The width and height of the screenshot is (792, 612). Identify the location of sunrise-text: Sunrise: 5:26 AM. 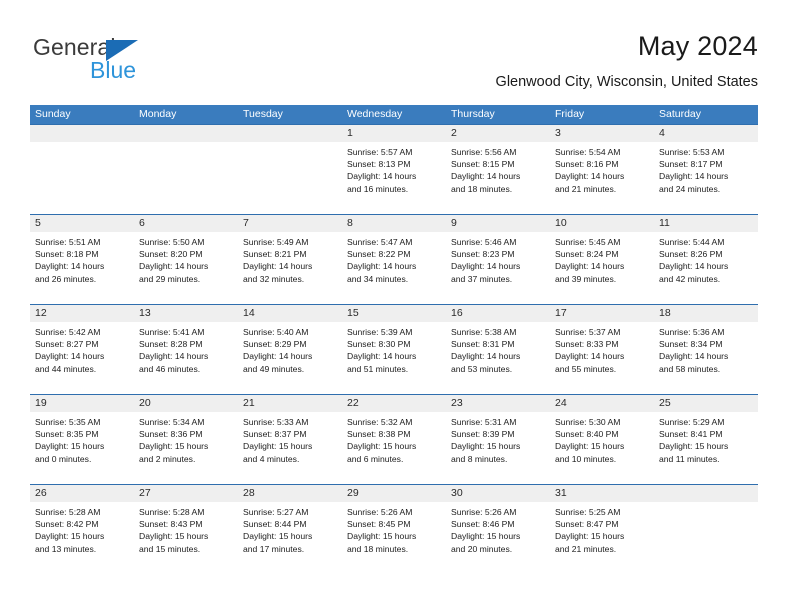
(484, 512).